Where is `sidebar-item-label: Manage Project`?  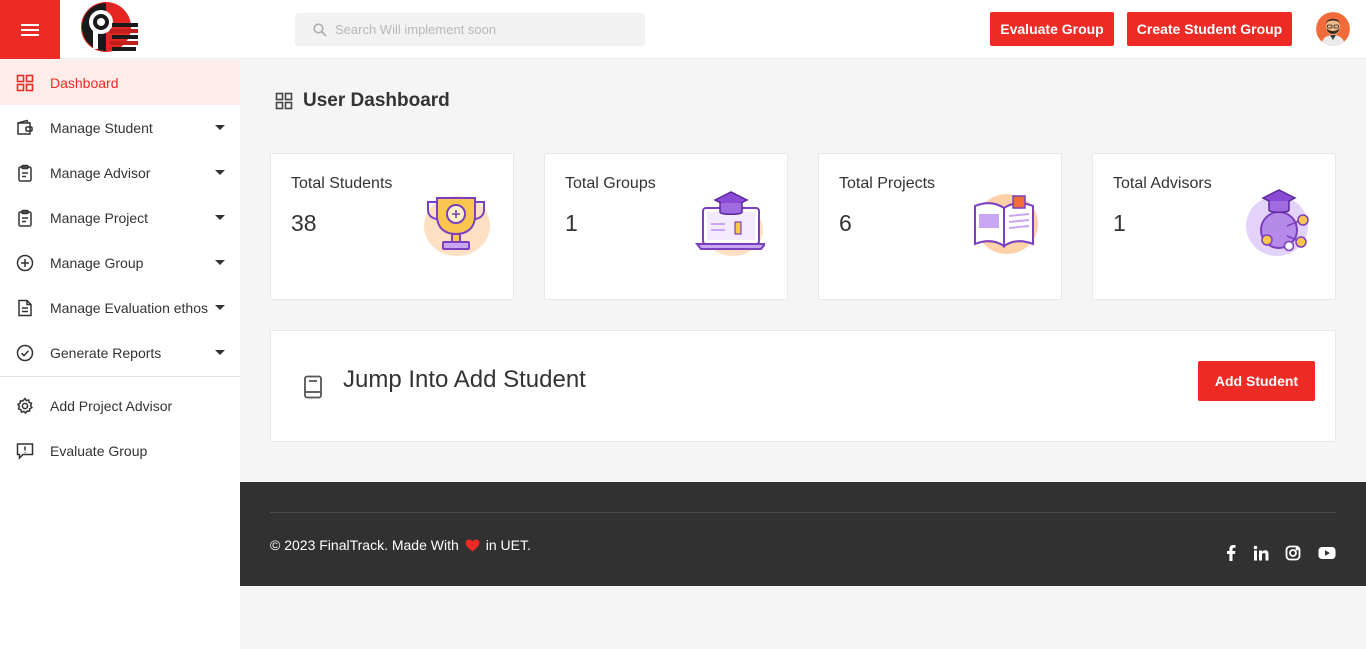 sidebar-item-label: Manage Project is located at coordinates (99, 217).